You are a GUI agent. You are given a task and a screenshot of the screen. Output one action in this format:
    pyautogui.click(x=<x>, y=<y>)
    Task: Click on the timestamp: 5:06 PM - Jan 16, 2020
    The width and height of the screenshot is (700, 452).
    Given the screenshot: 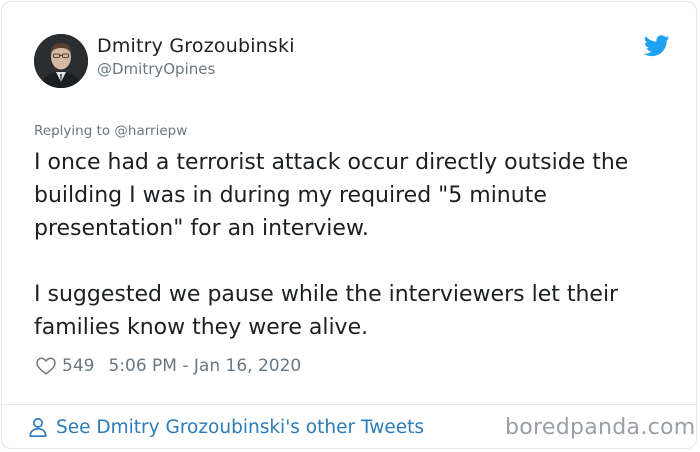 What is the action you would take?
    pyautogui.click(x=204, y=366)
    